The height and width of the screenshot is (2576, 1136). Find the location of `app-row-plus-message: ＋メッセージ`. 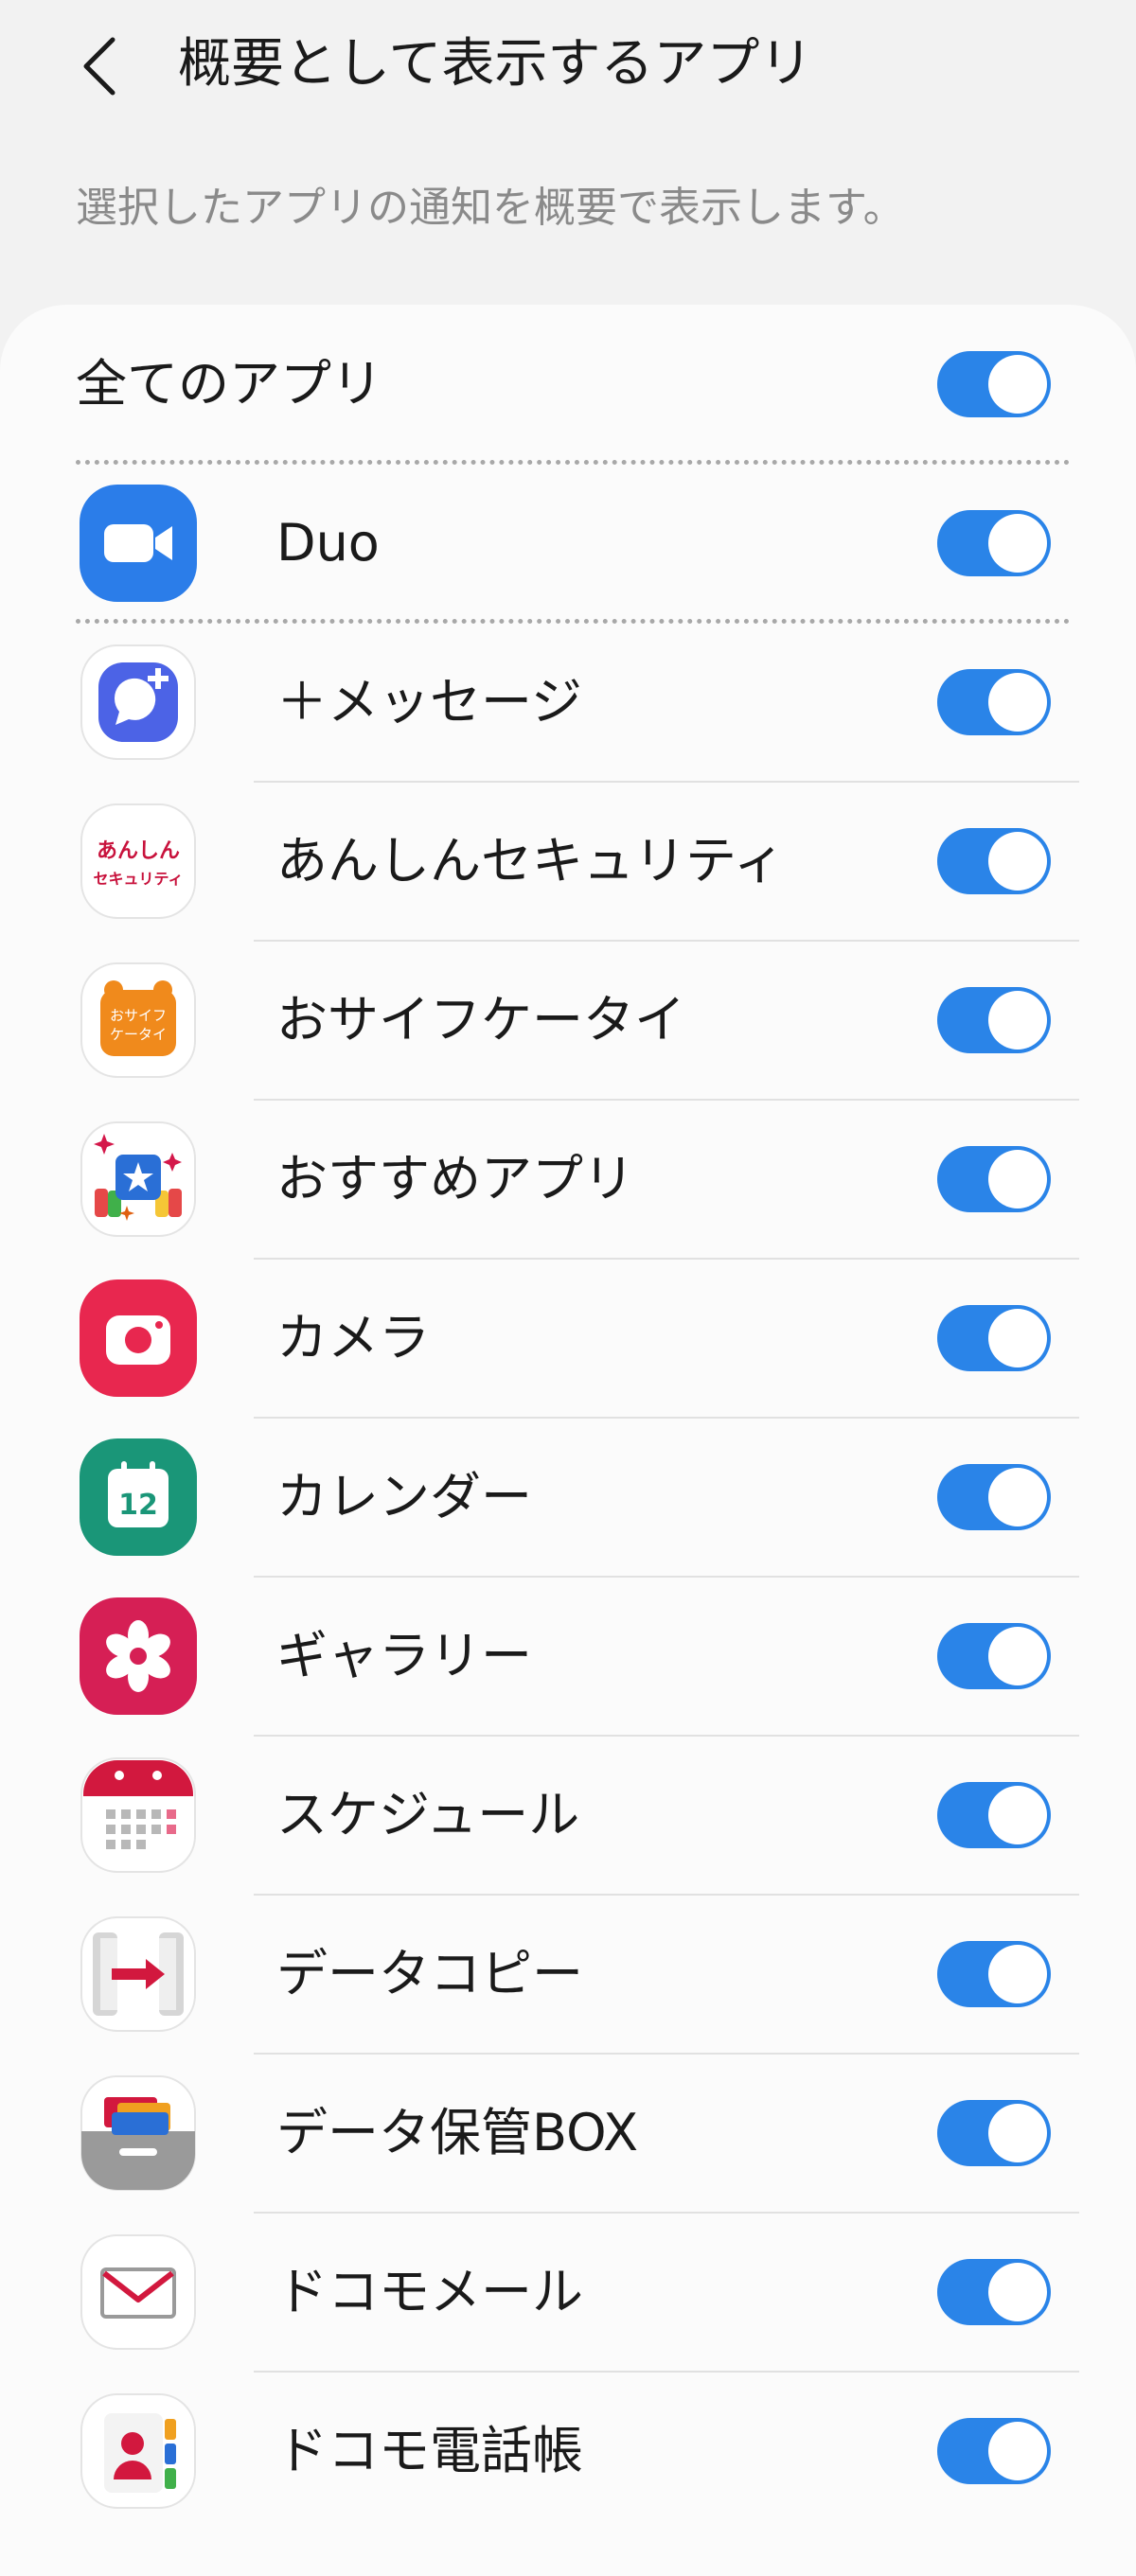

app-row-plus-message: ＋メッセージ is located at coordinates (568, 702).